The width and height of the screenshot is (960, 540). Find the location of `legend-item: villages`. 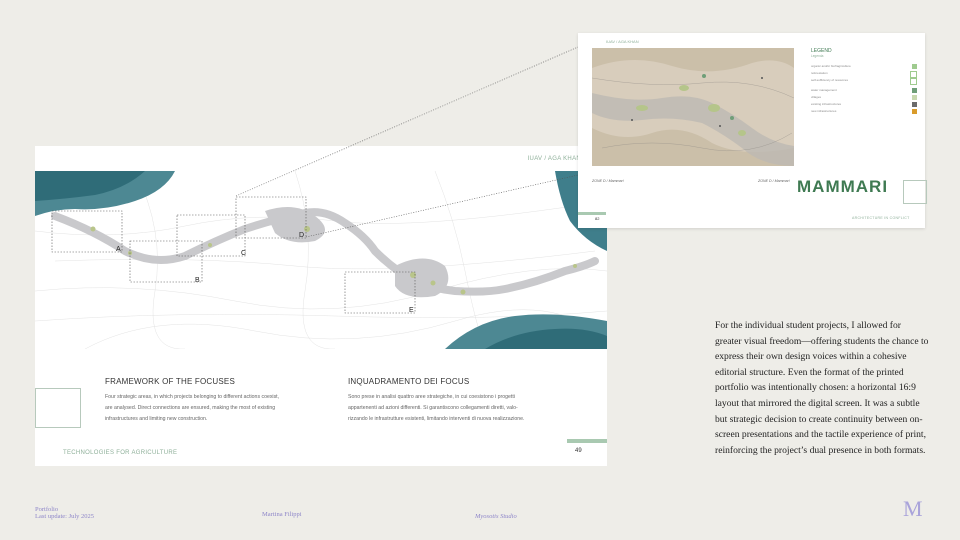

legend-item: villages is located at coordinates (866, 98).